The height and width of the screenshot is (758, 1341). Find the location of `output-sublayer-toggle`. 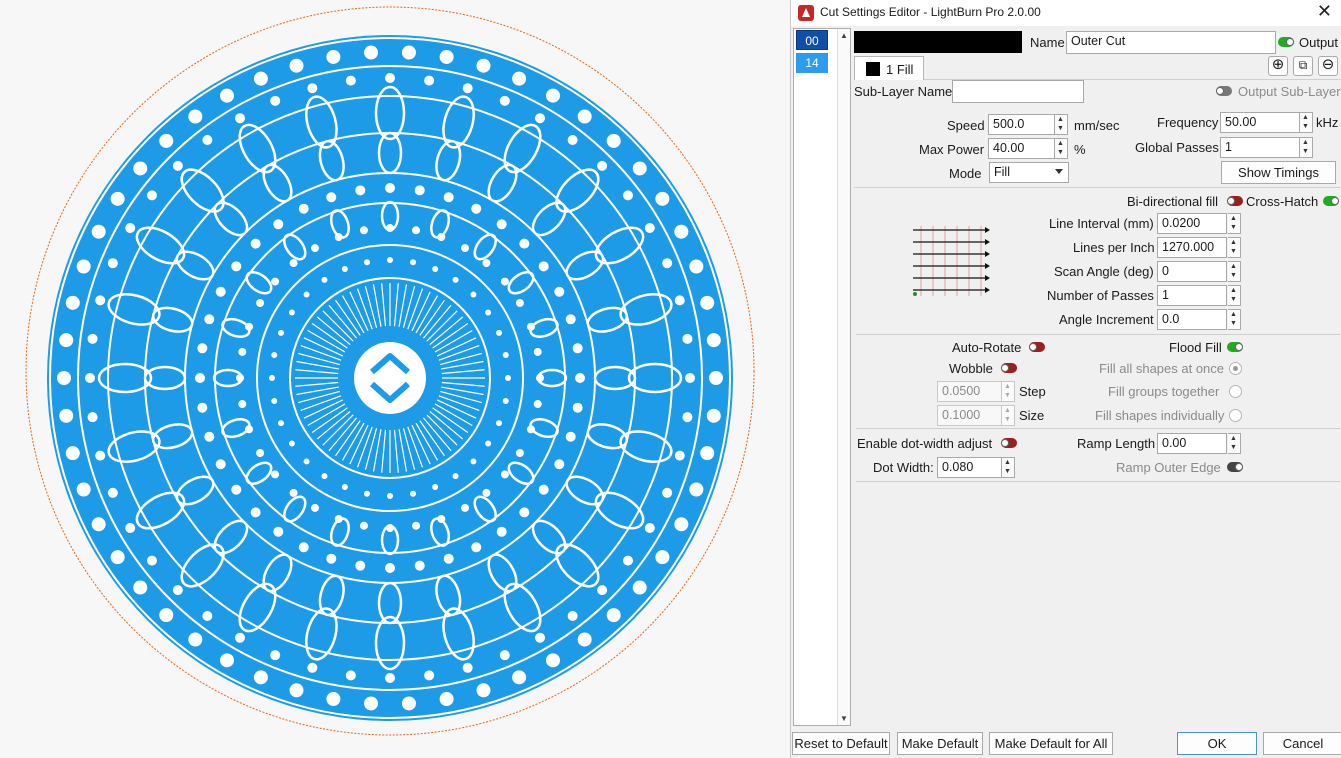

output-sublayer-toggle is located at coordinates (1224, 91).